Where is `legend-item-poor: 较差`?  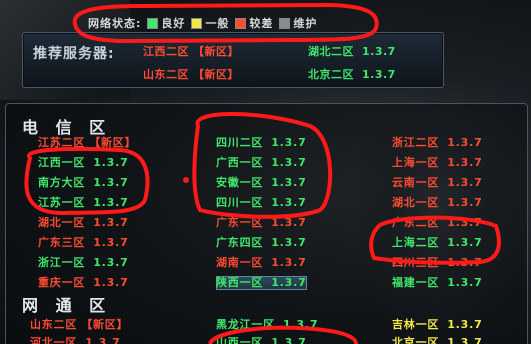 legend-item-poor: 较差 is located at coordinates (254, 23).